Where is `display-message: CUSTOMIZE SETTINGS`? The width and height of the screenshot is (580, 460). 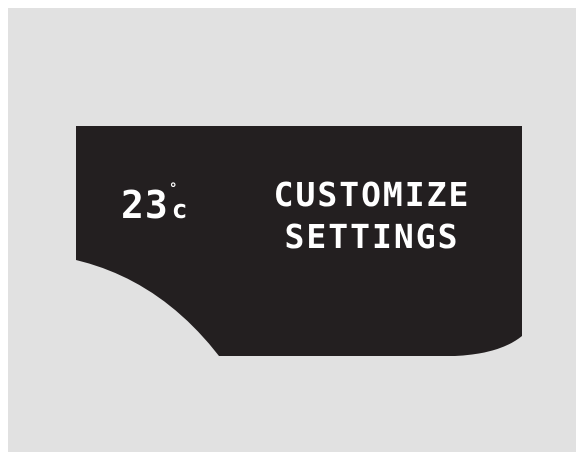 display-message: CUSTOMIZE SETTINGS is located at coordinates (372, 216).